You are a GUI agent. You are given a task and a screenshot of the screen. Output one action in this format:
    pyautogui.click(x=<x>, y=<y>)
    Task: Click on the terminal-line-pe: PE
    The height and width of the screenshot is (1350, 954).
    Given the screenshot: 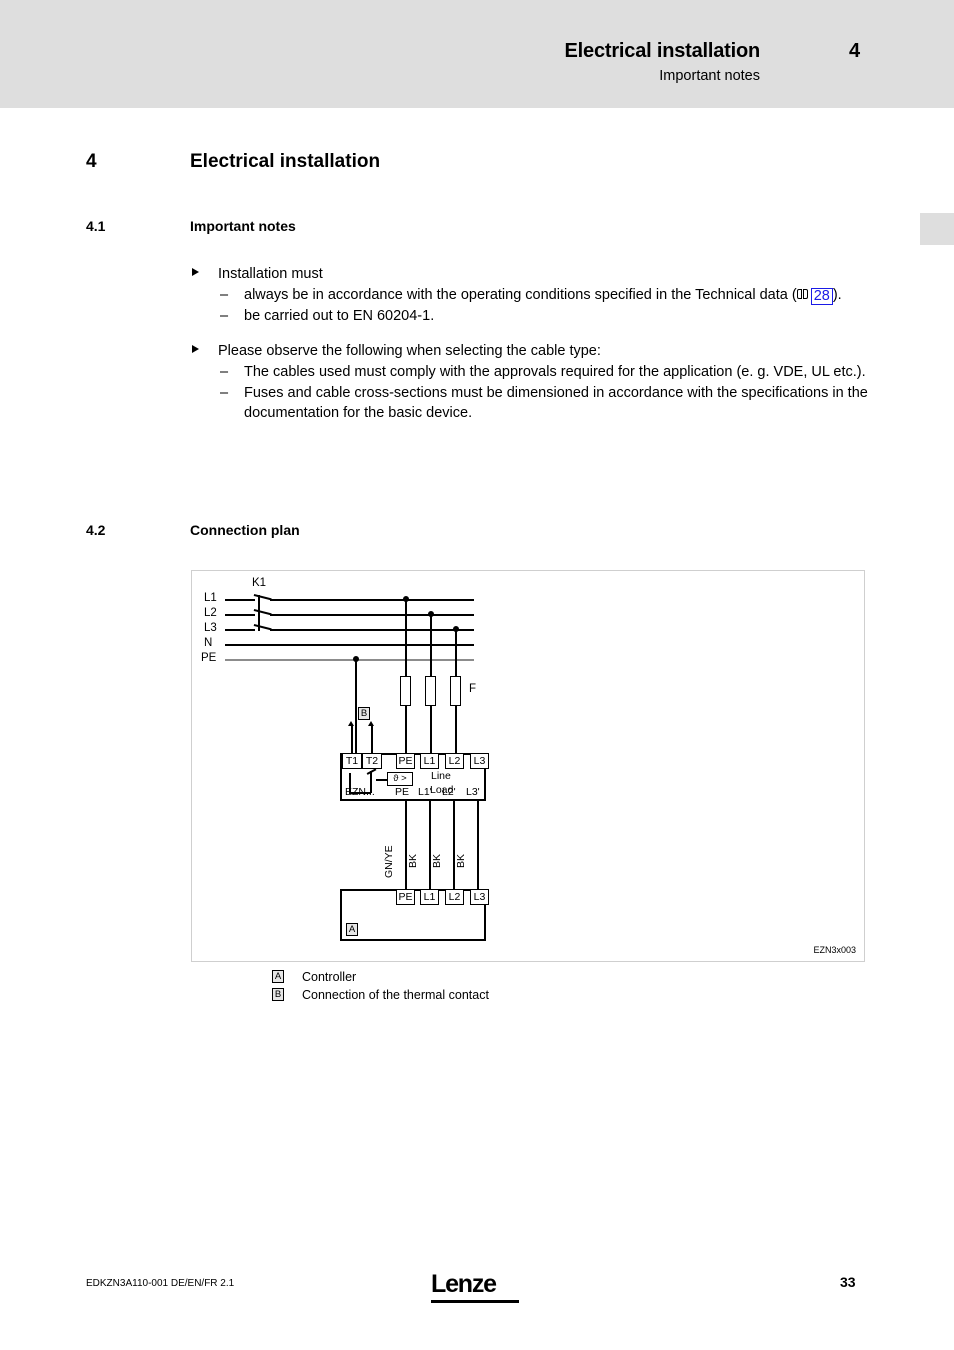 What is the action you would take?
    pyautogui.click(x=405, y=761)
    